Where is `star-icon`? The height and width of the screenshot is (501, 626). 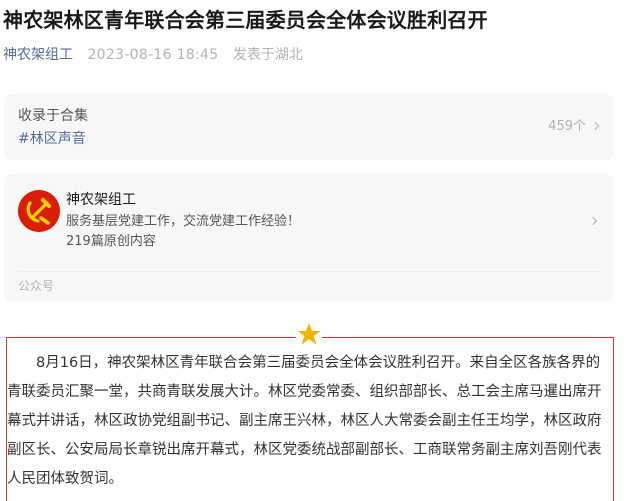
star-icon is located at coordinates (309, 336).